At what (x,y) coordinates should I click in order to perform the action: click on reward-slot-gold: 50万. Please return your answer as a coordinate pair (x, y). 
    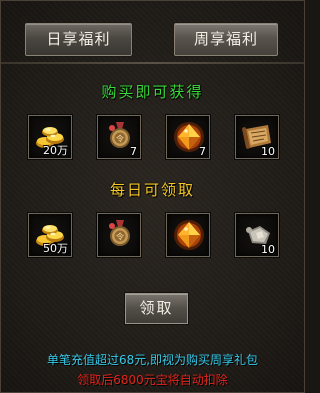
    Looking at the image, I should click on (50, 235).